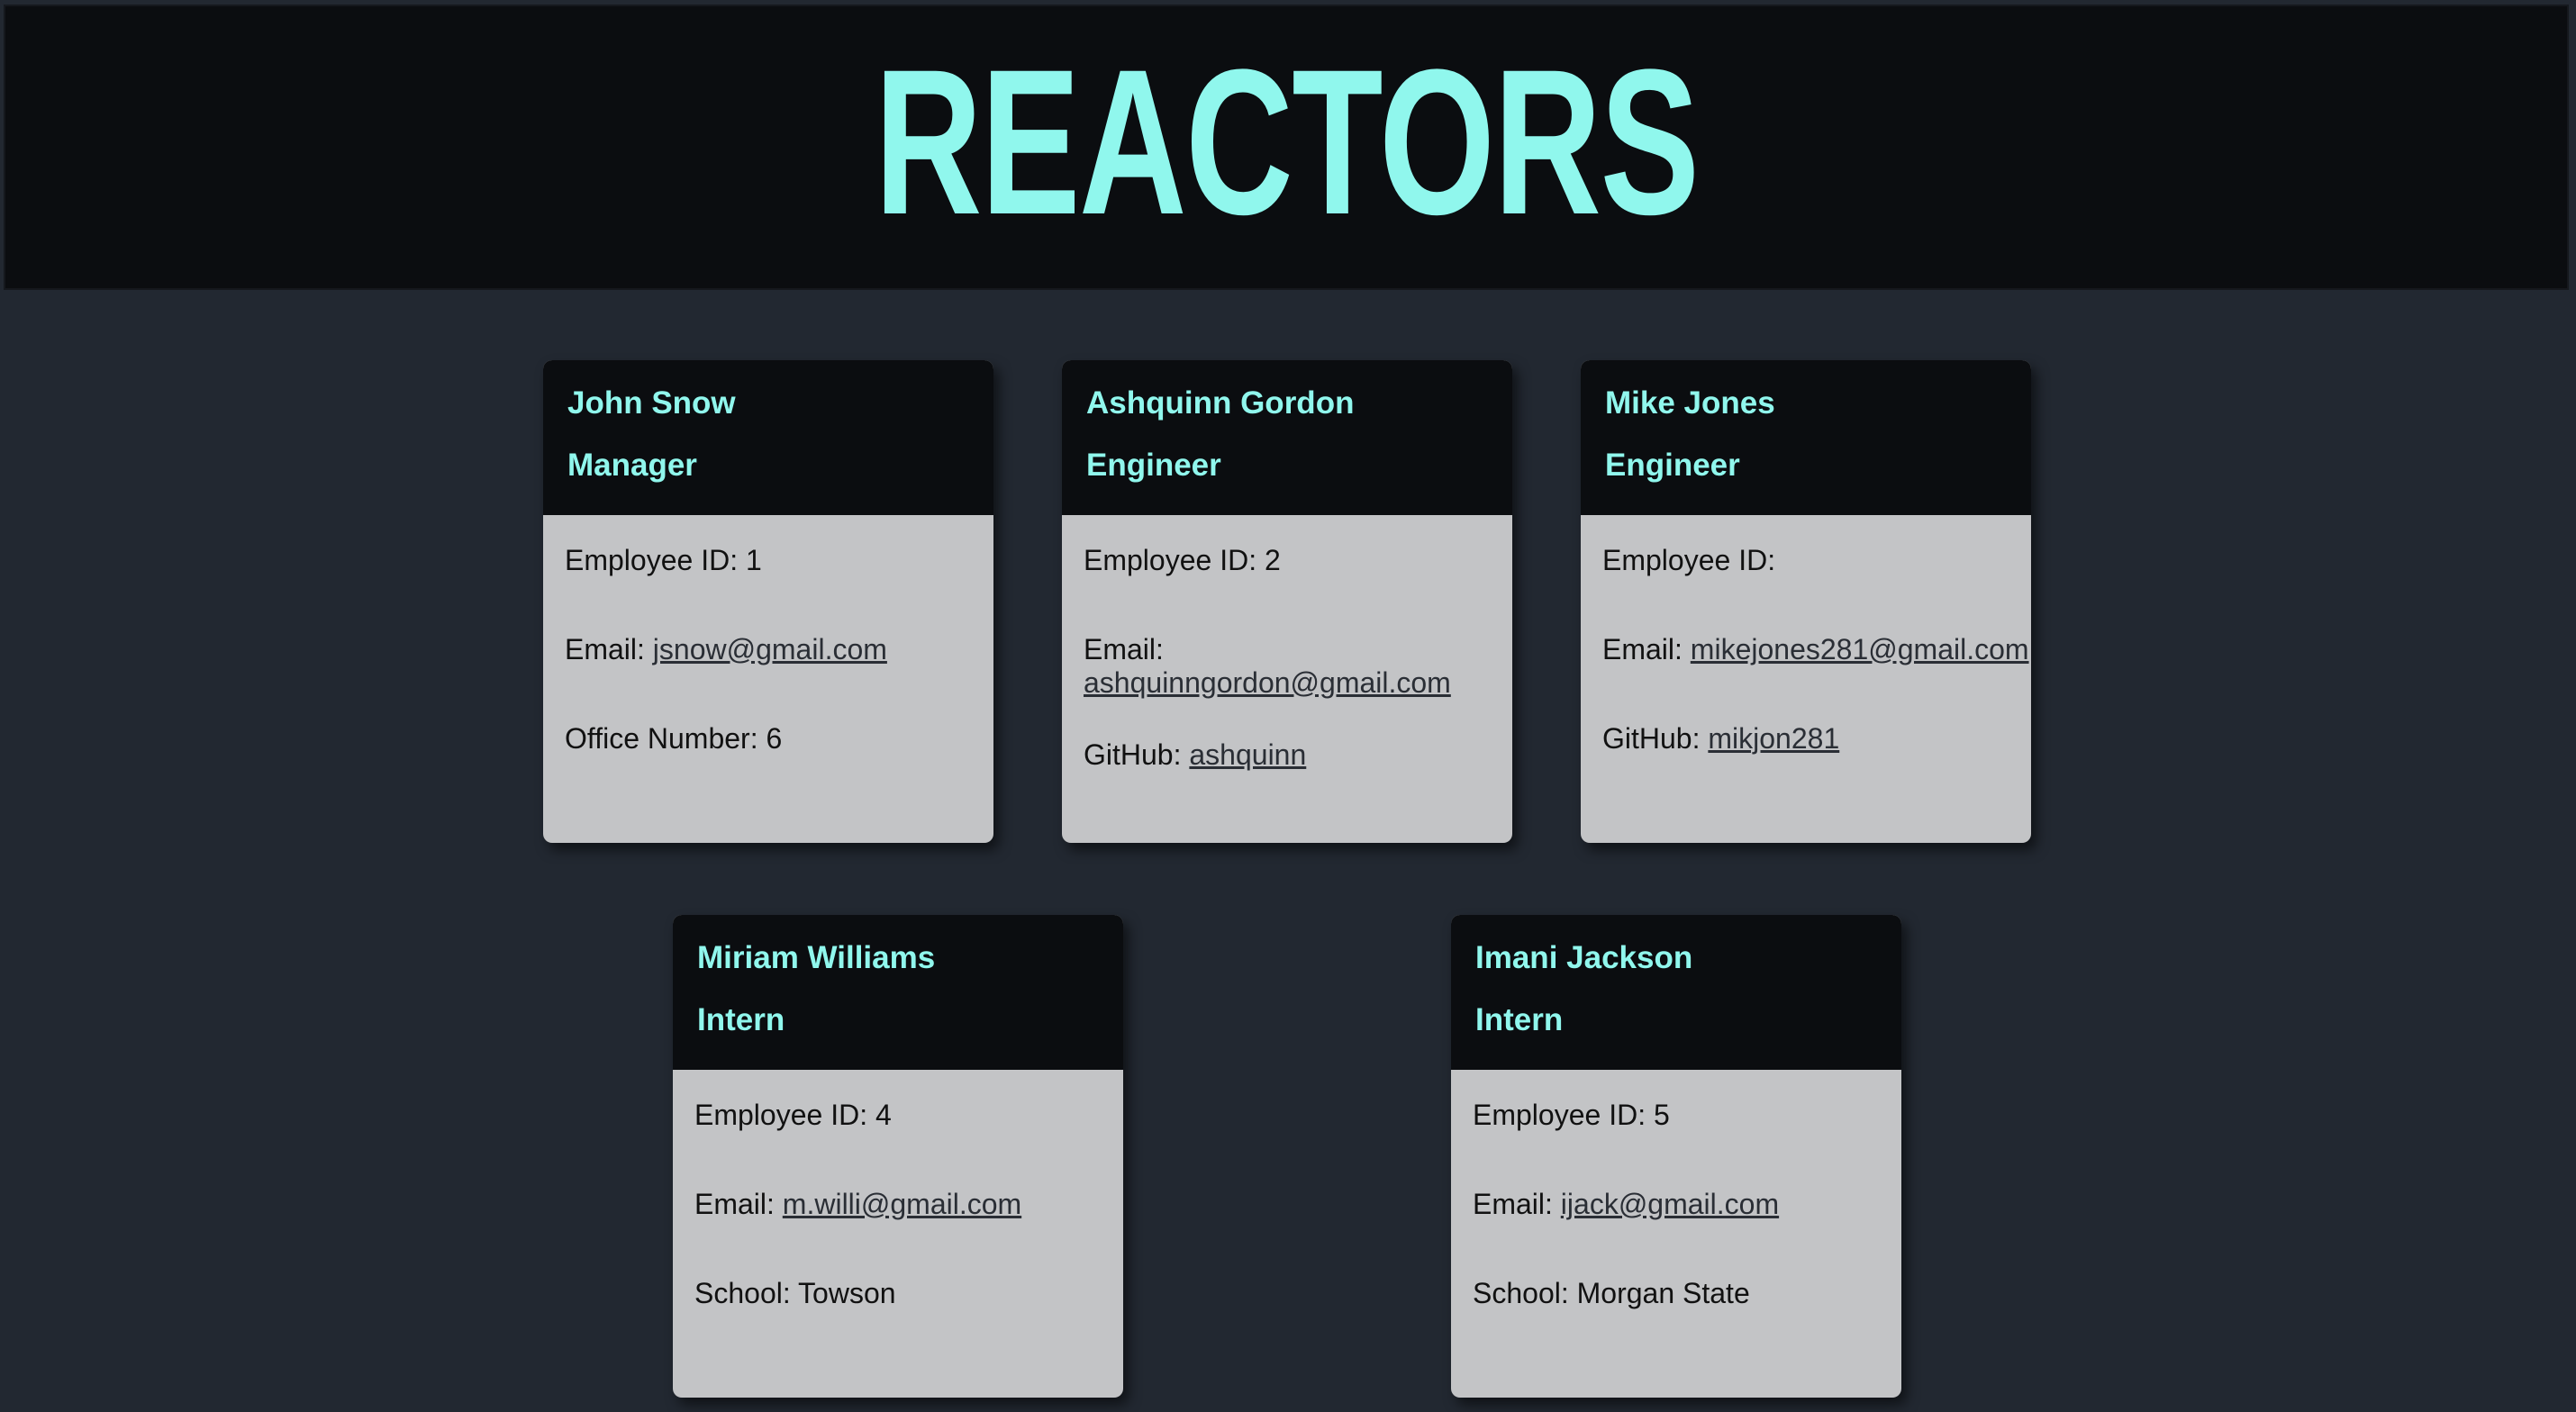  What do you see at coordinates (1690, 403) in the screenshot?
I see `employee-name: Mike Jones` at bounding box center [1690, 403].